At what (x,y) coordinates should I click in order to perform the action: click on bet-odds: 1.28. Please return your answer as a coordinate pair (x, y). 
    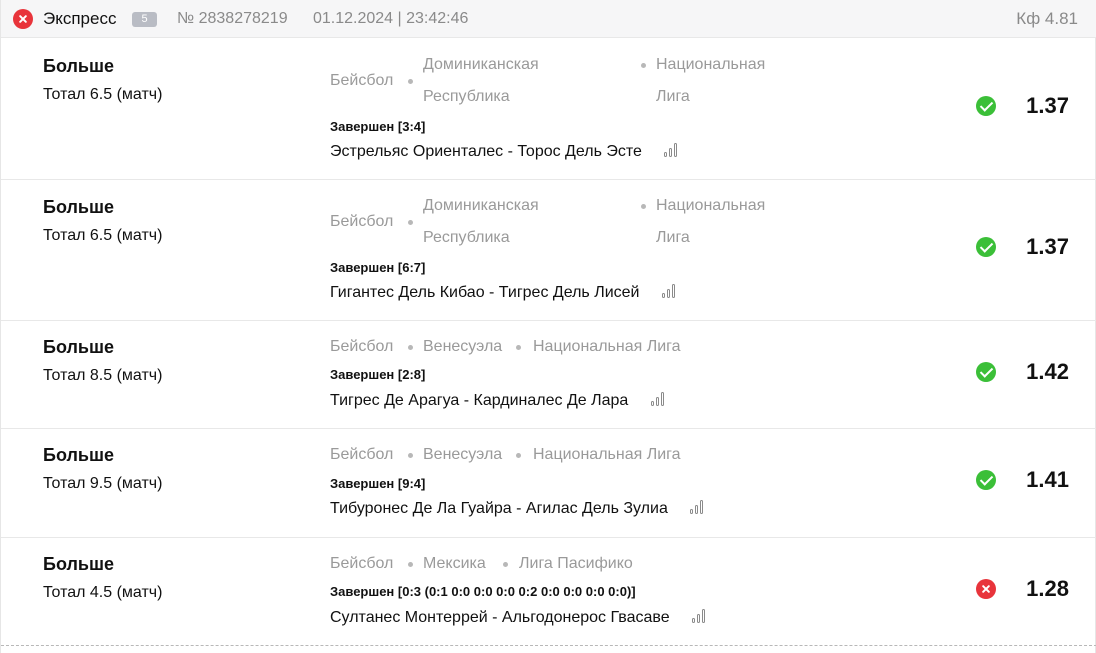
    Looking at the image, I should click on (1047, 588).